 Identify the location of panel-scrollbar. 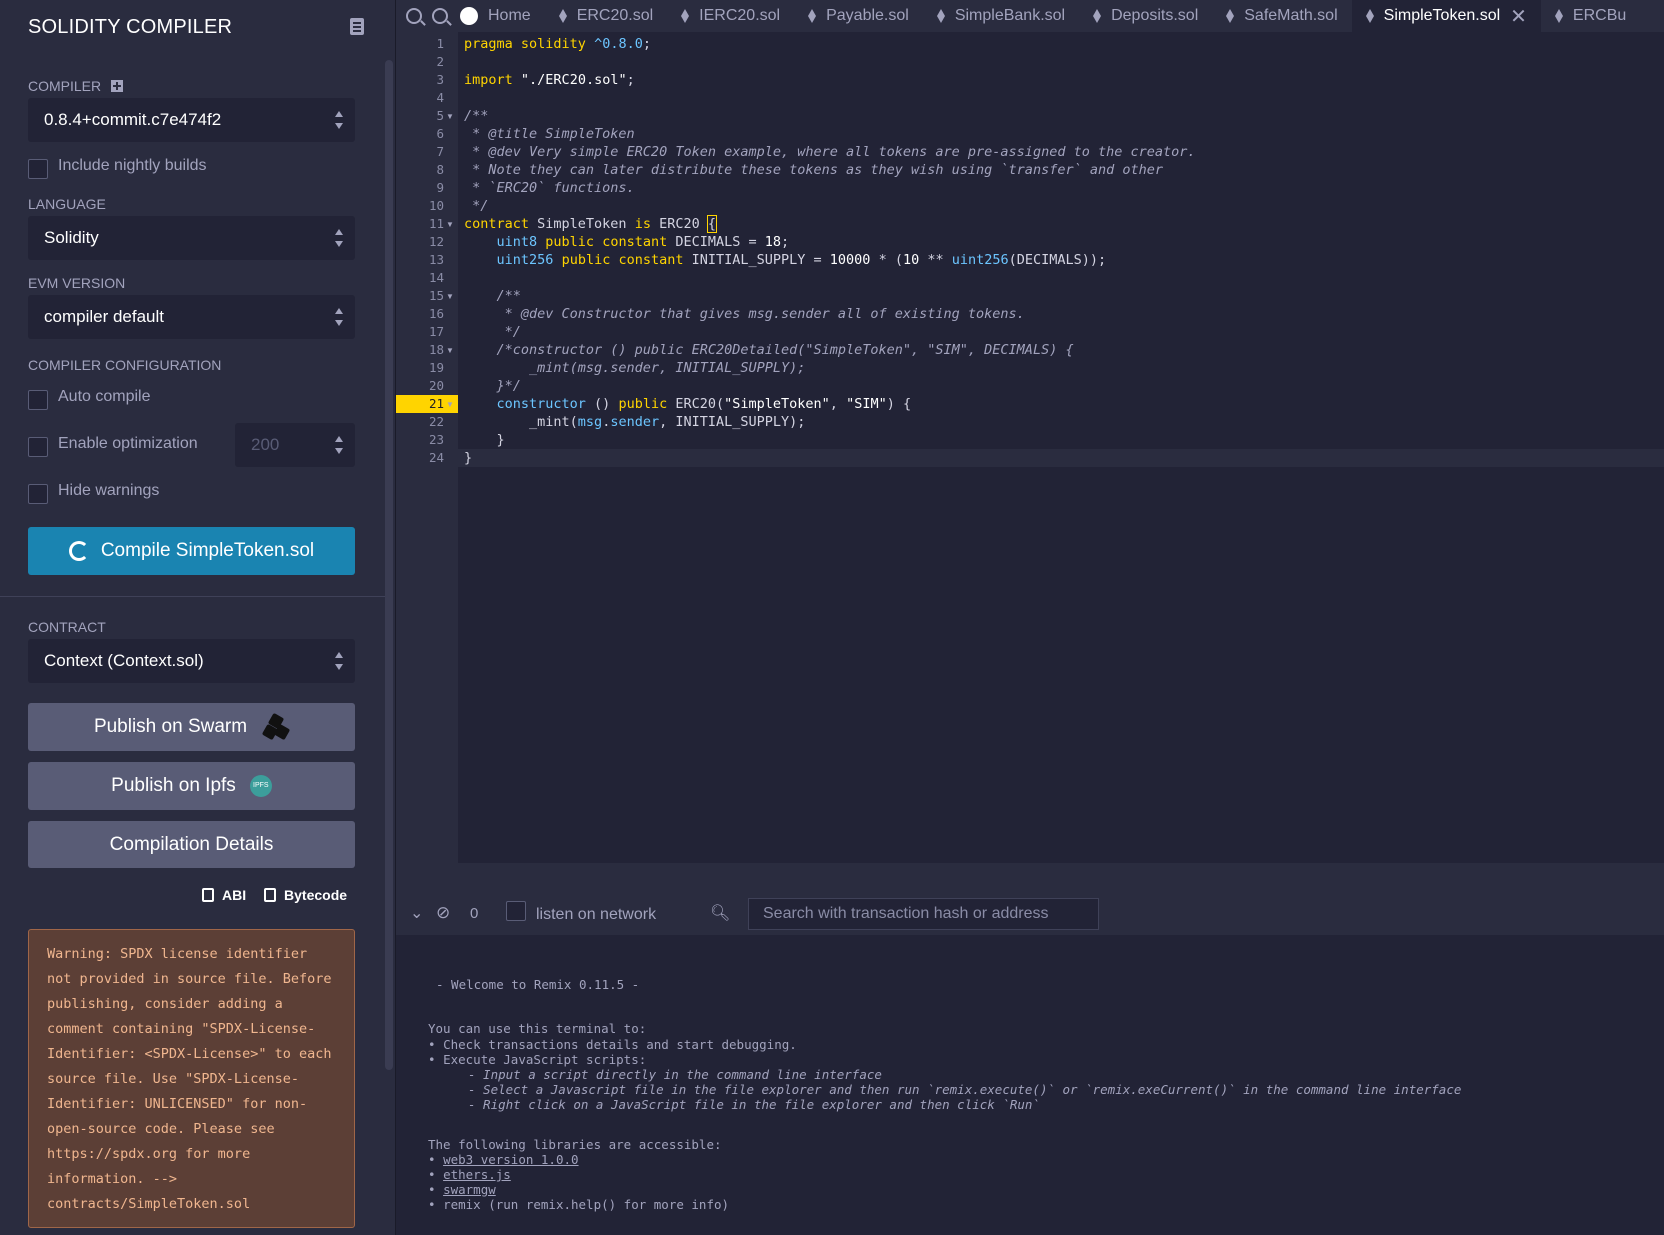
(389, 565).